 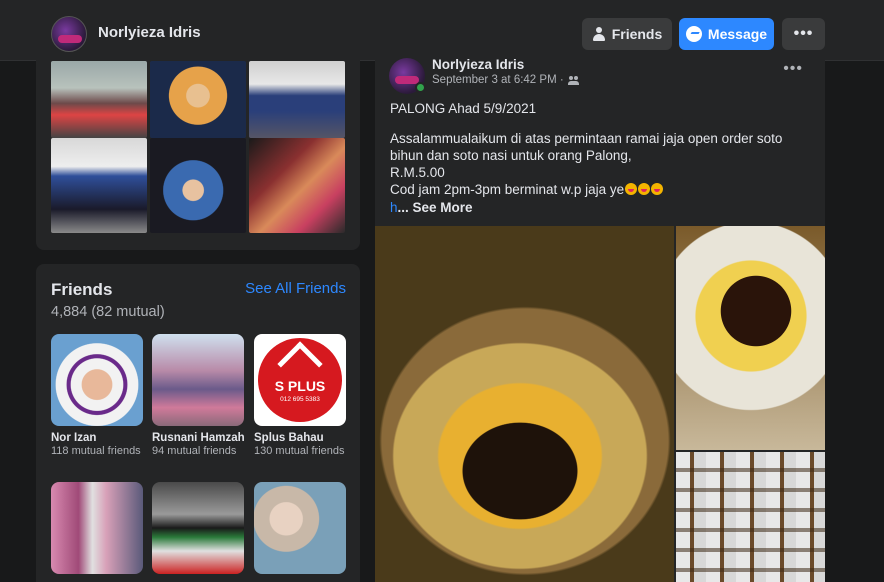 I want to click on friend-name: Rusnani Hamzah, so click(x=198, y=438).